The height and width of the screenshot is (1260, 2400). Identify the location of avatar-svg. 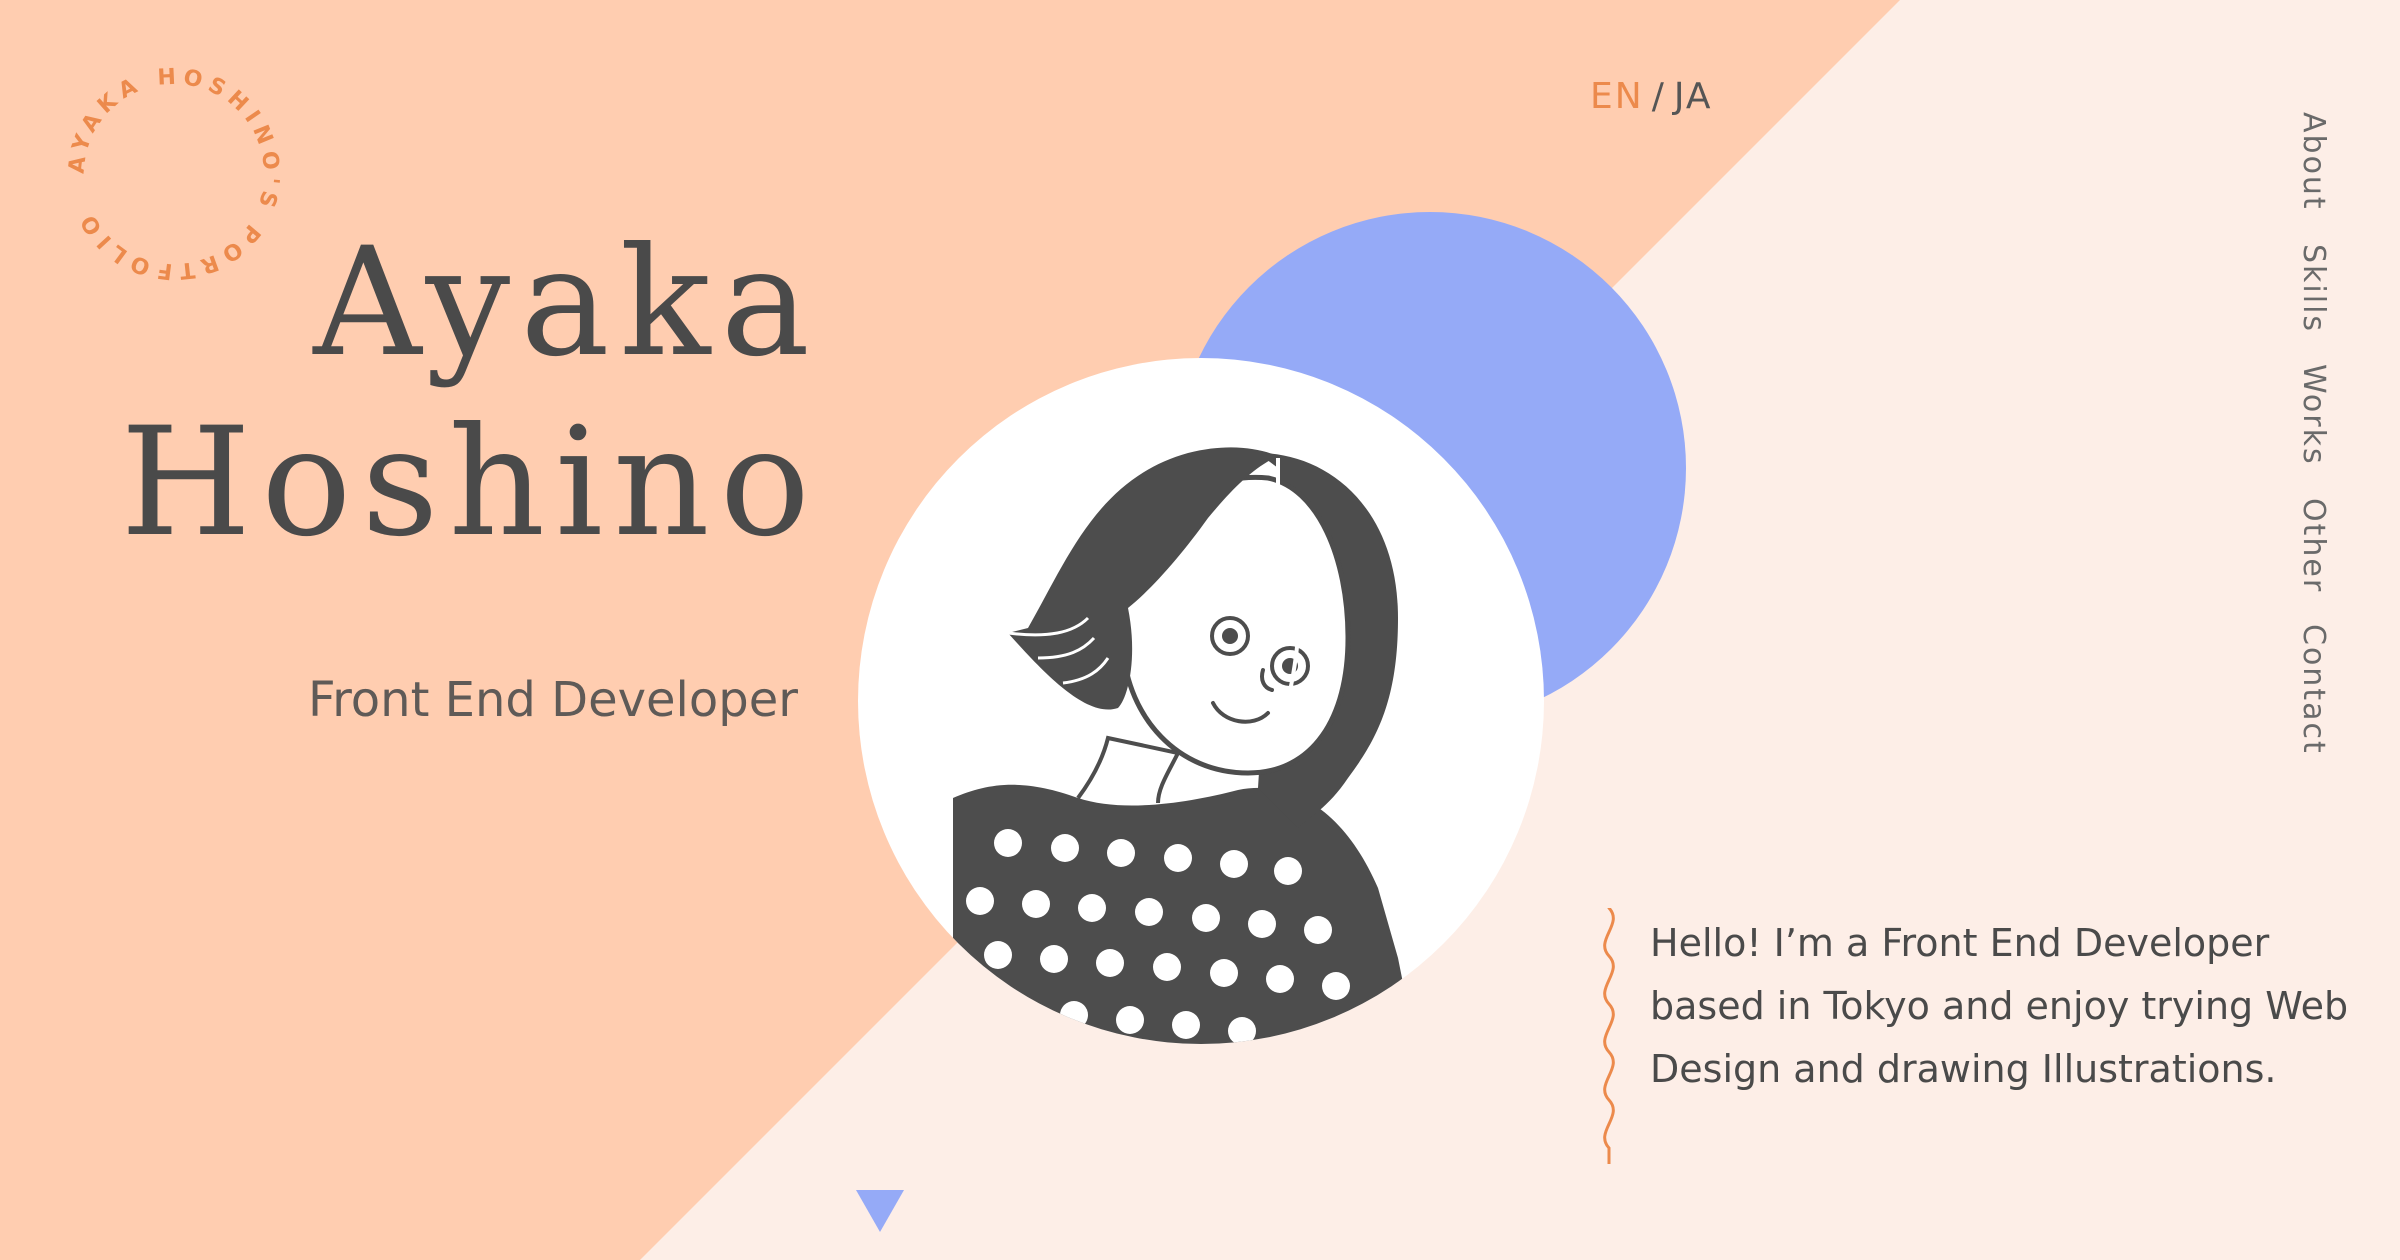
(1182, 745).